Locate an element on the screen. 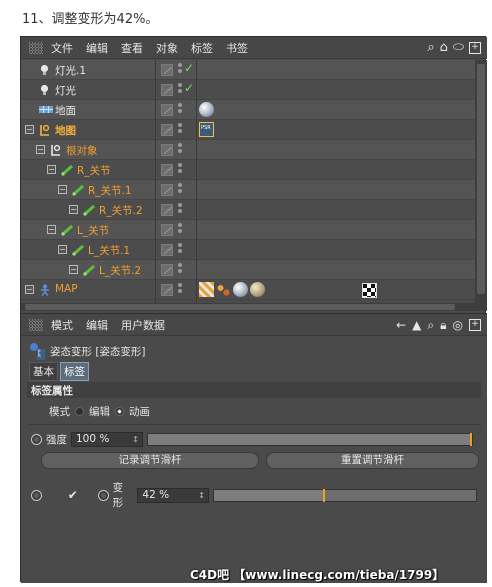  tree-row: − L_关节.1 is located at coordinates (248, 250).